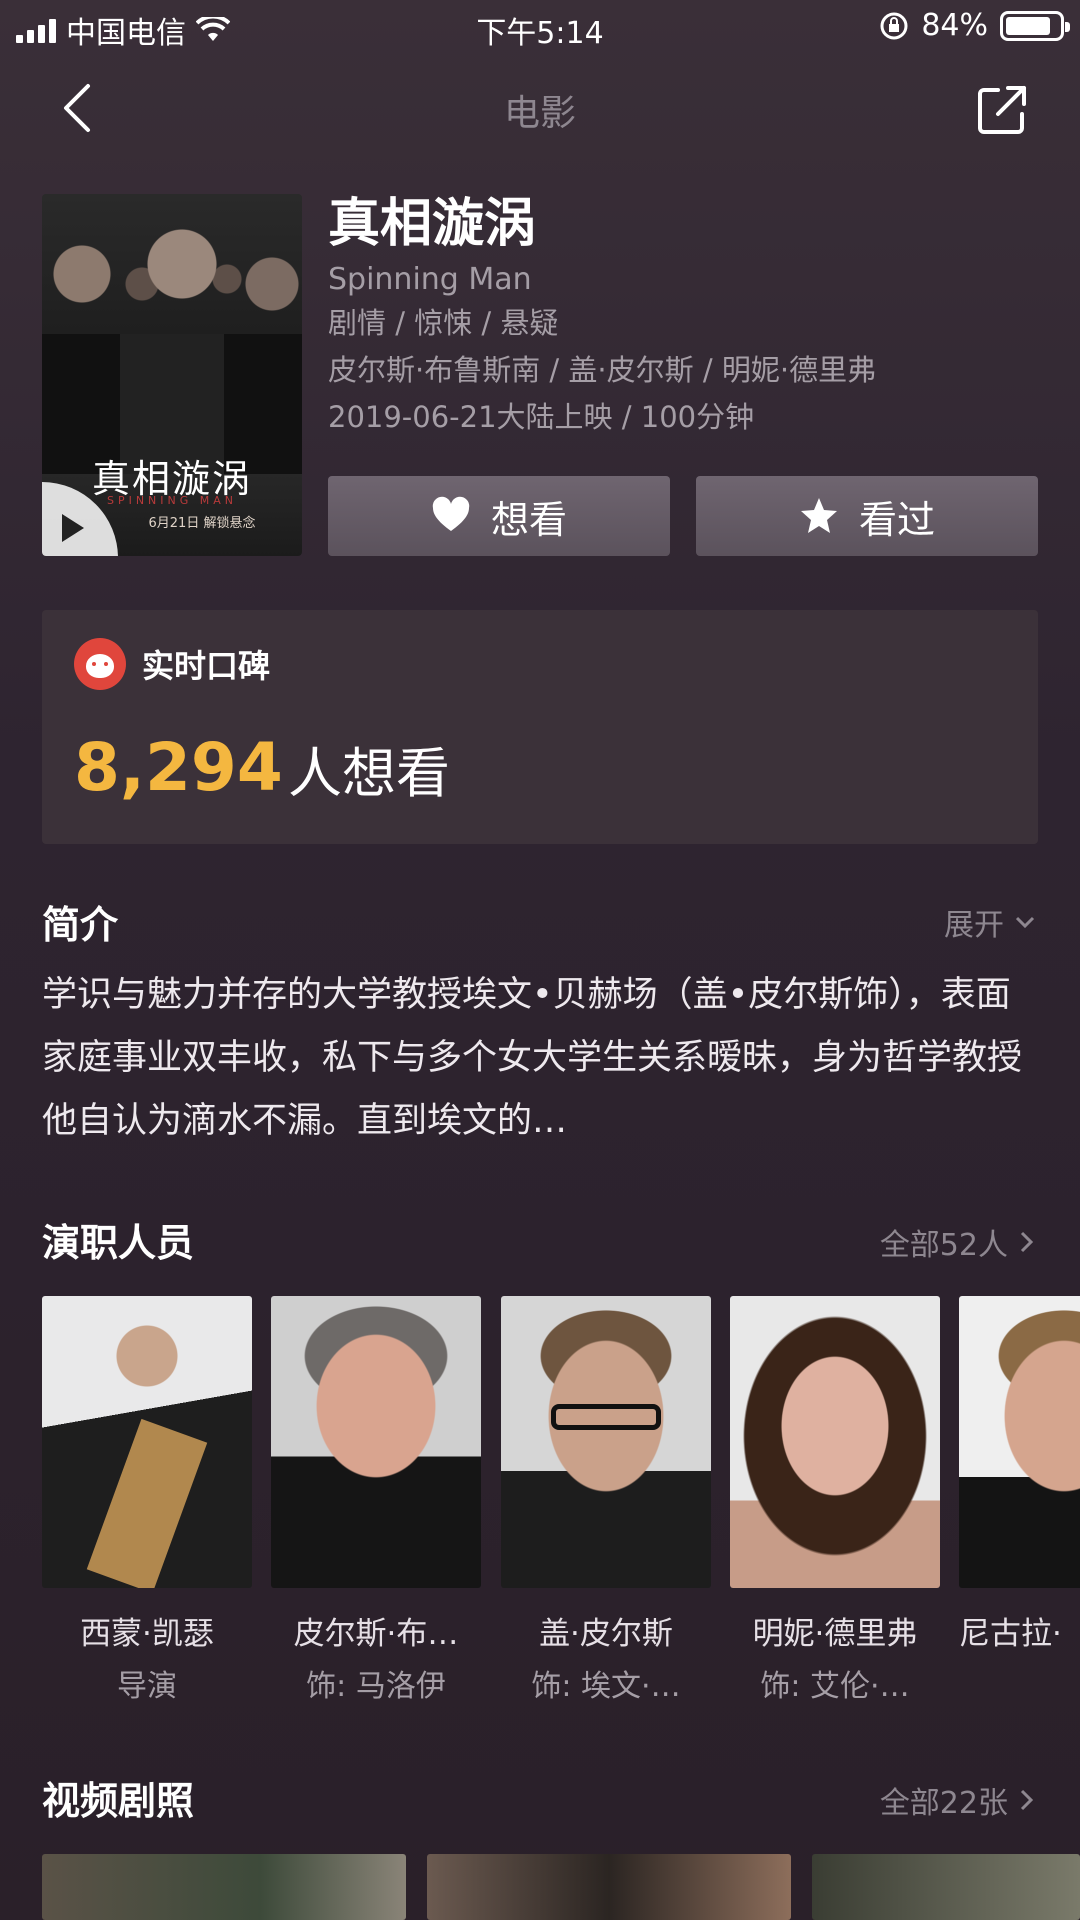 The width and height of the screenshot is (1080, 1920). I want to click on cast-more-label: 全部52人, so click(943, 1245).